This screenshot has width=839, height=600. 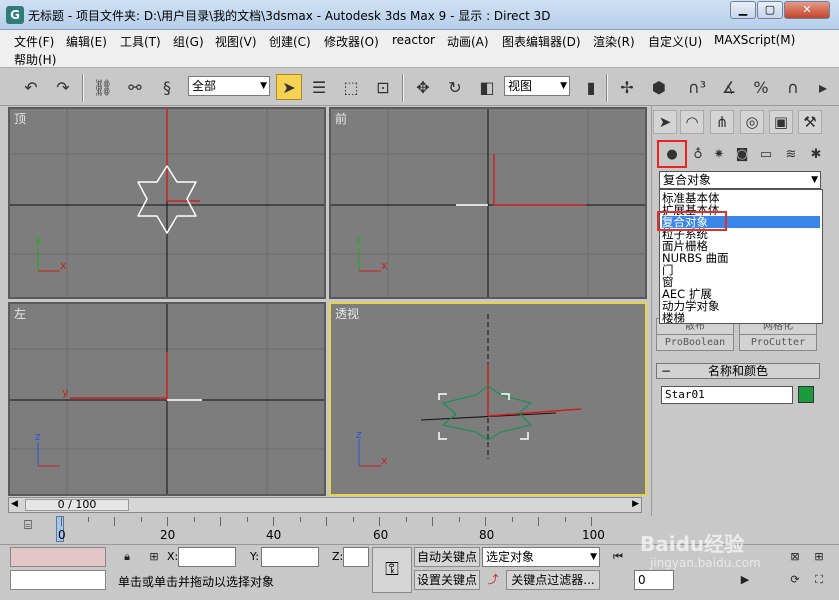 What do you see at coordinates (290, 557) in the screenshot?
I see `y-coordinate-field` at bounding box center [290, 557].